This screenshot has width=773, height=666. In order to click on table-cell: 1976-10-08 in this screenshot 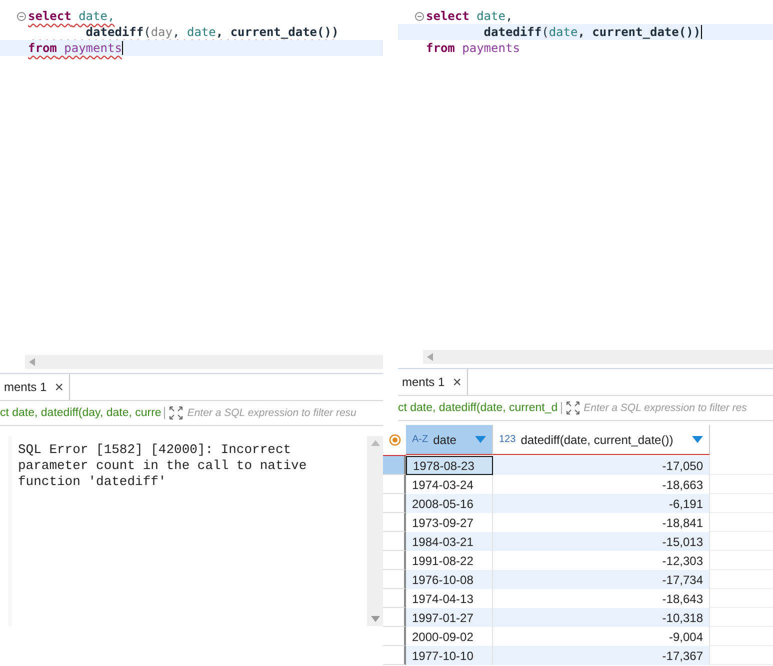, I will do `click(449, 579)`.